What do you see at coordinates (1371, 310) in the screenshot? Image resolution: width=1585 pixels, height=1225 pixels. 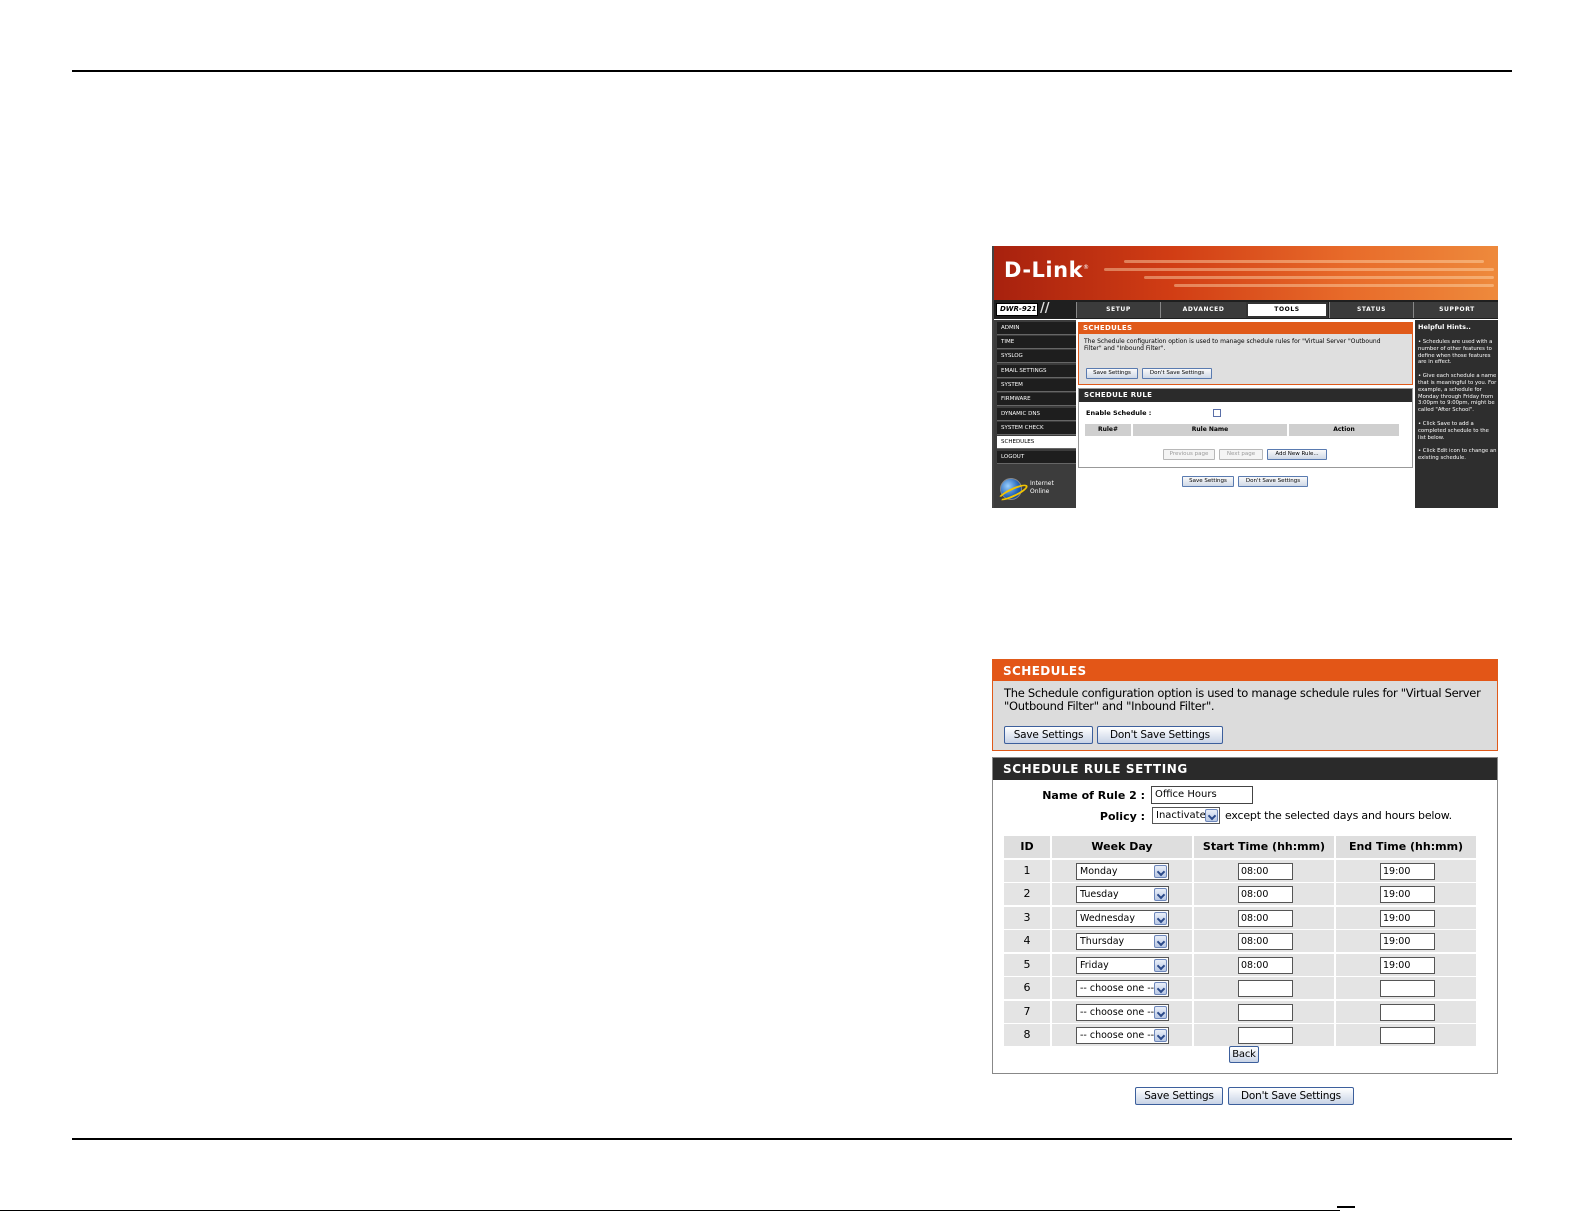 I see `tab-status: STATUS` at bounding box center [1371, 310].